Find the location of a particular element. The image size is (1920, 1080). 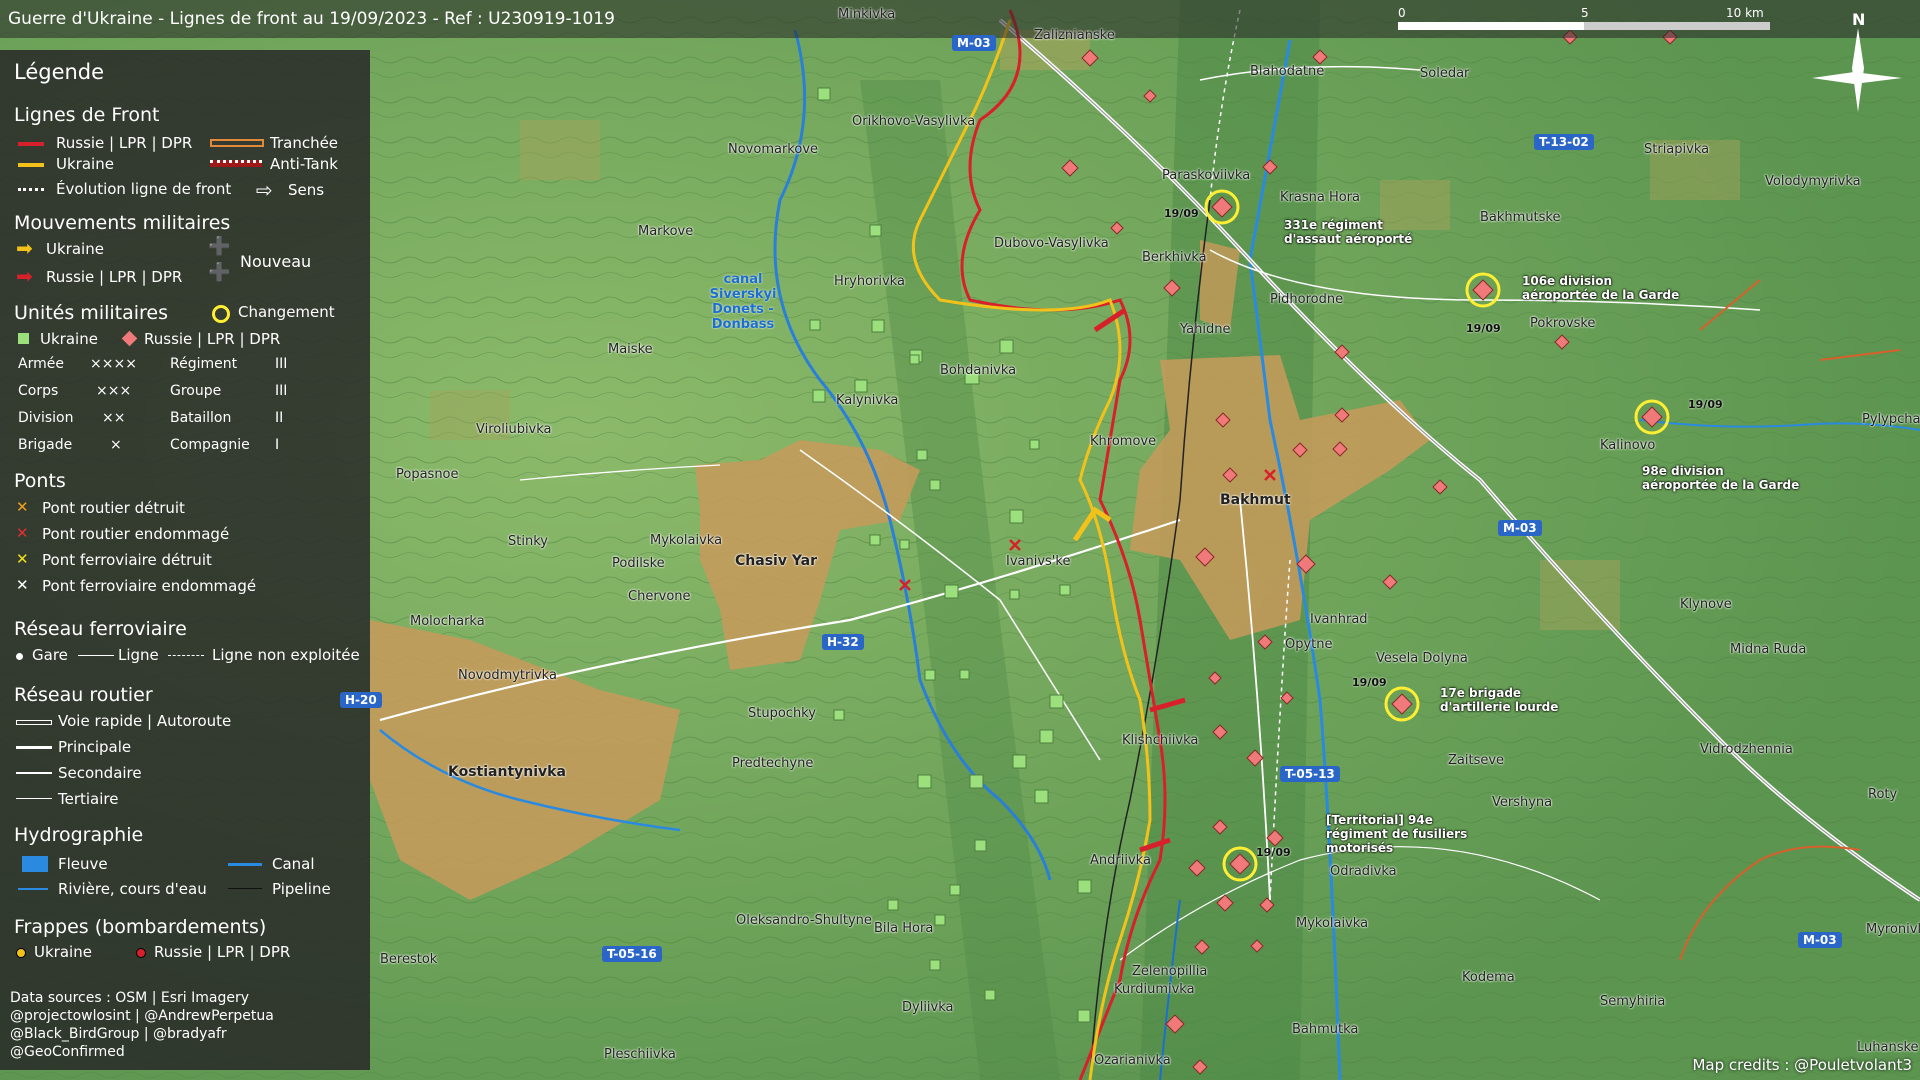

rail-bridge-destroyed-icon: ✕ is located at coordinates (22, 559).